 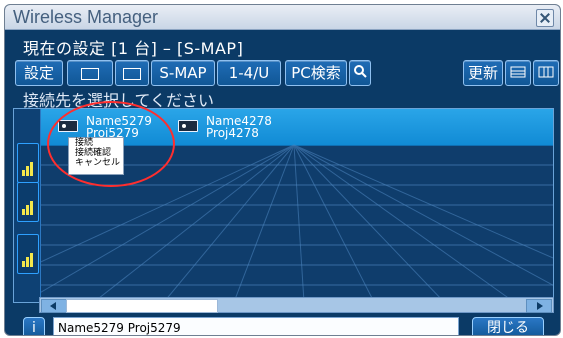 I want to click on settings-button: 設定, so click(x=39, y=73).